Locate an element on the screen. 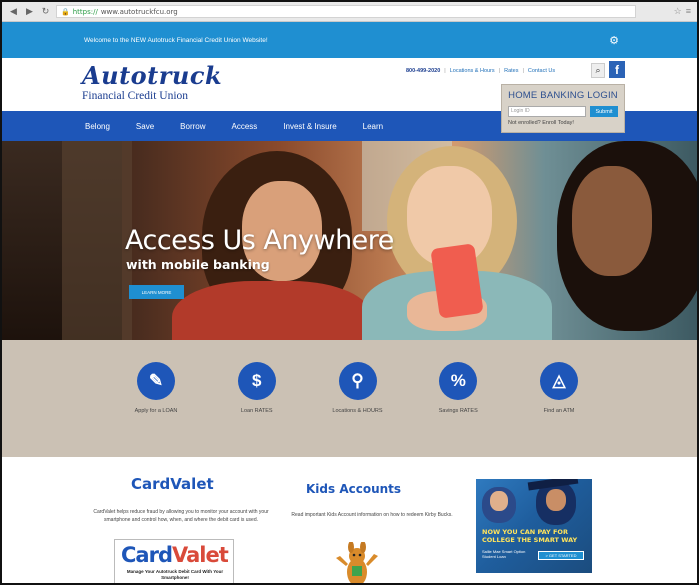 The image size is (699, 585). learn-more-button: LEARN MORE is located at coordinates (156, 292).